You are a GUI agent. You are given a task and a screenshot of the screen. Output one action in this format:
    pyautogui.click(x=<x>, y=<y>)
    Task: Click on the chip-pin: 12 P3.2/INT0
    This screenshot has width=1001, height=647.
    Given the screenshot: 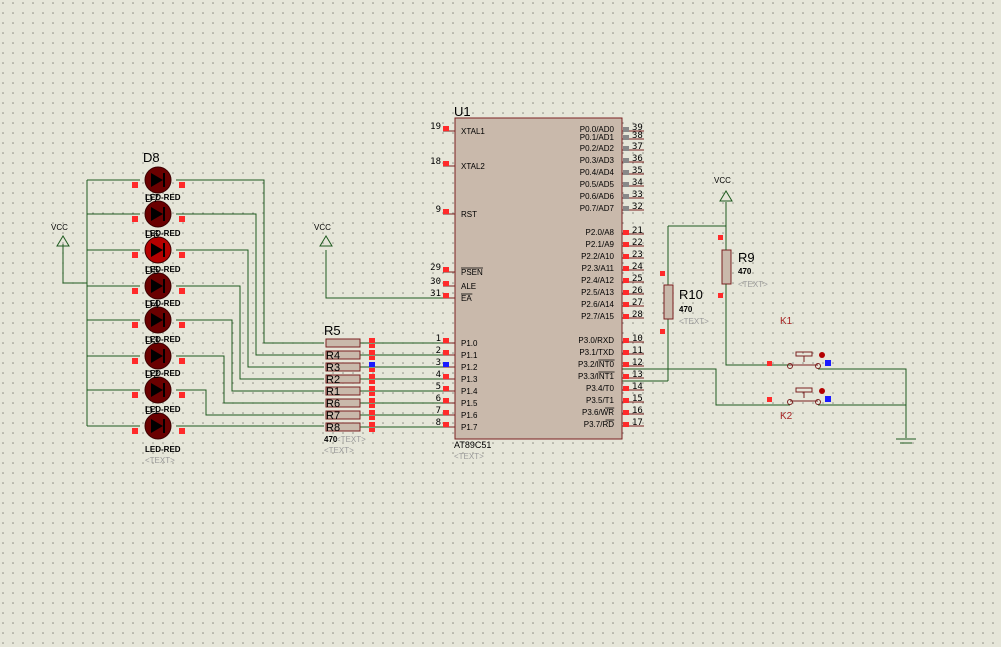 What is the action you would take?
    pyautogui.click(x=611, y=363)
    